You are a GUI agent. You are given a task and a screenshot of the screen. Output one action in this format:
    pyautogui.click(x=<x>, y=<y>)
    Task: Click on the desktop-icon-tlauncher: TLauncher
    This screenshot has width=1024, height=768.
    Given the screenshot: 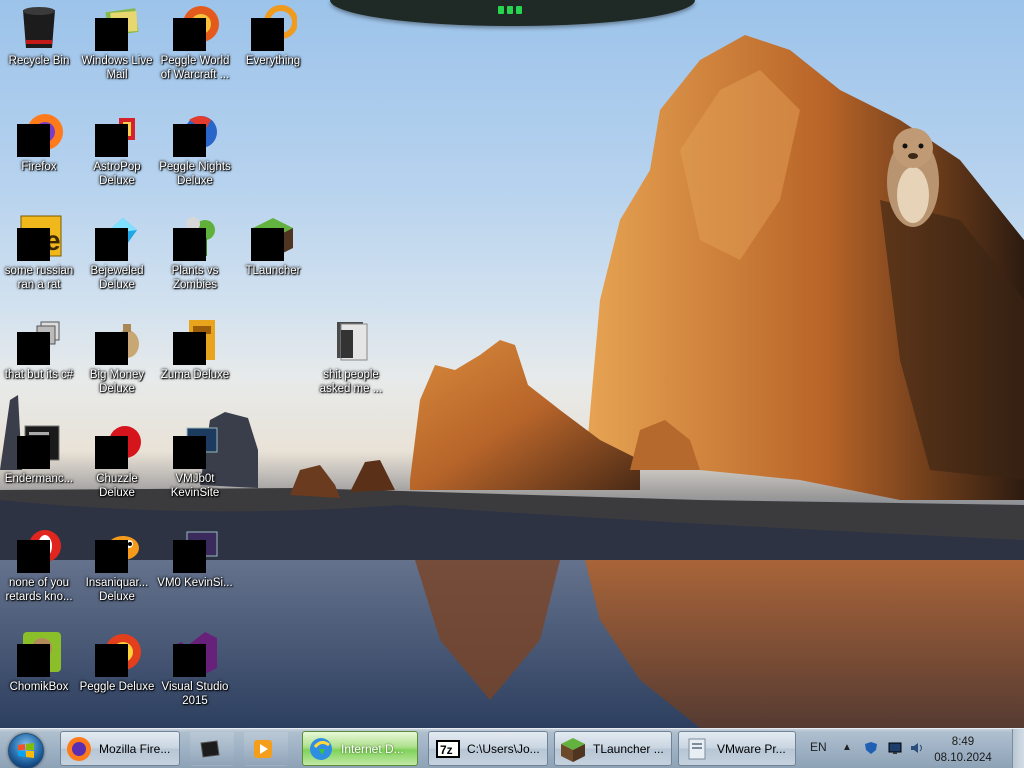 What is the action you would take?
    pyautogui.click(x=273, y=246)
    